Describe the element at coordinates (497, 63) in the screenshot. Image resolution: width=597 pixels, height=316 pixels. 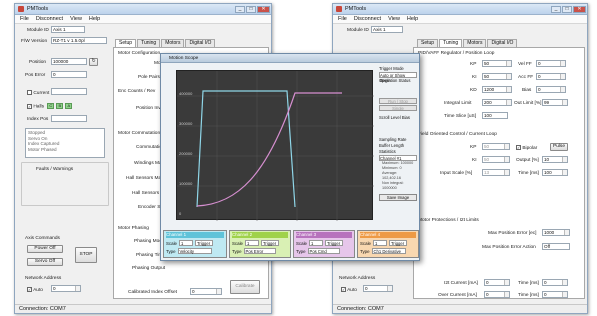
I see `kp-field: 50` at that location.